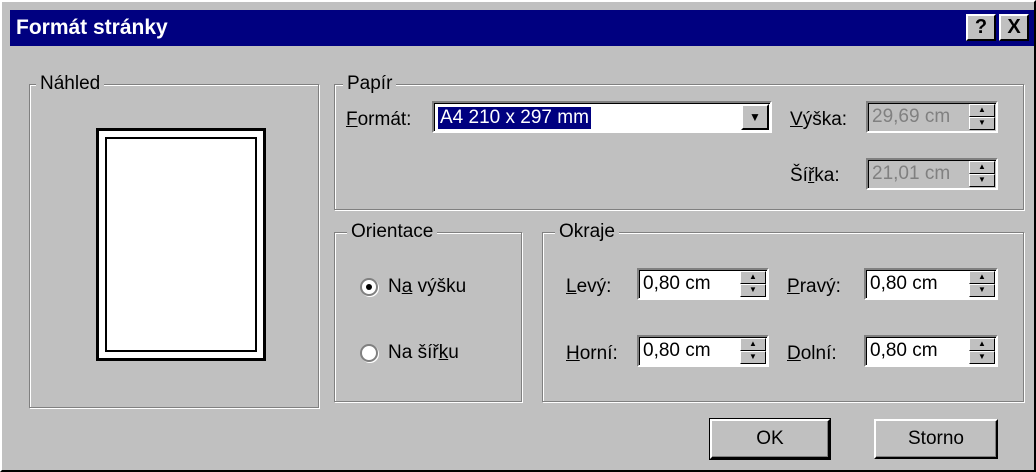  I want to click on page-preview, so click(181, 244).